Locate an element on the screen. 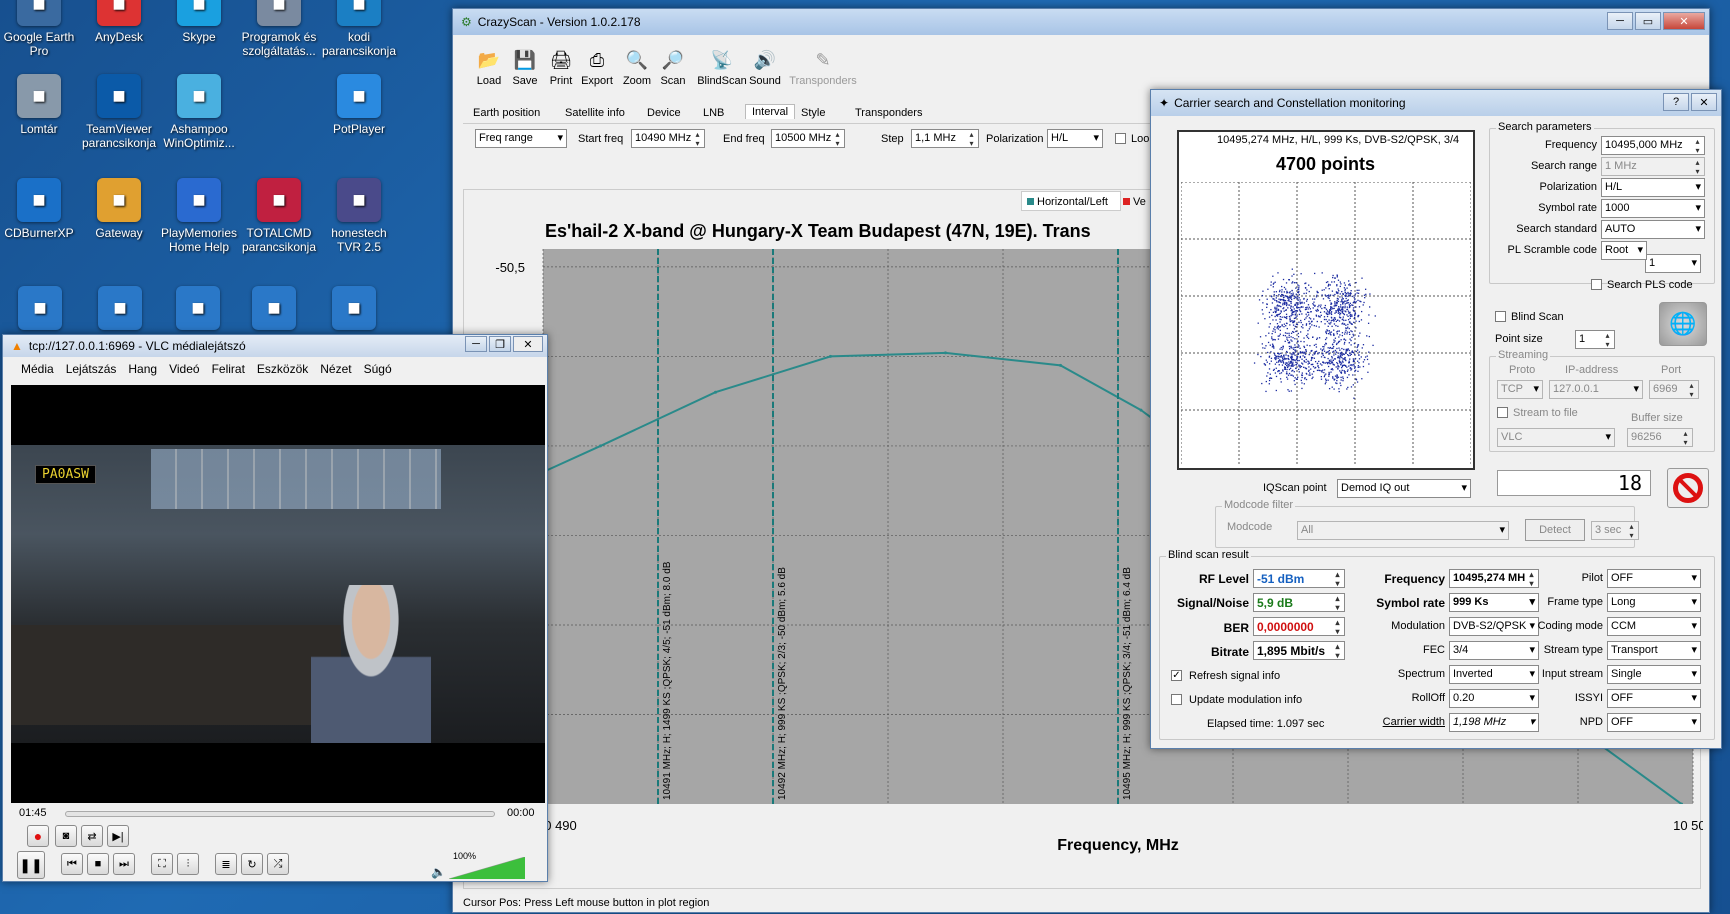  tab-transponders: Transponders is located at coordinates (888, 113).